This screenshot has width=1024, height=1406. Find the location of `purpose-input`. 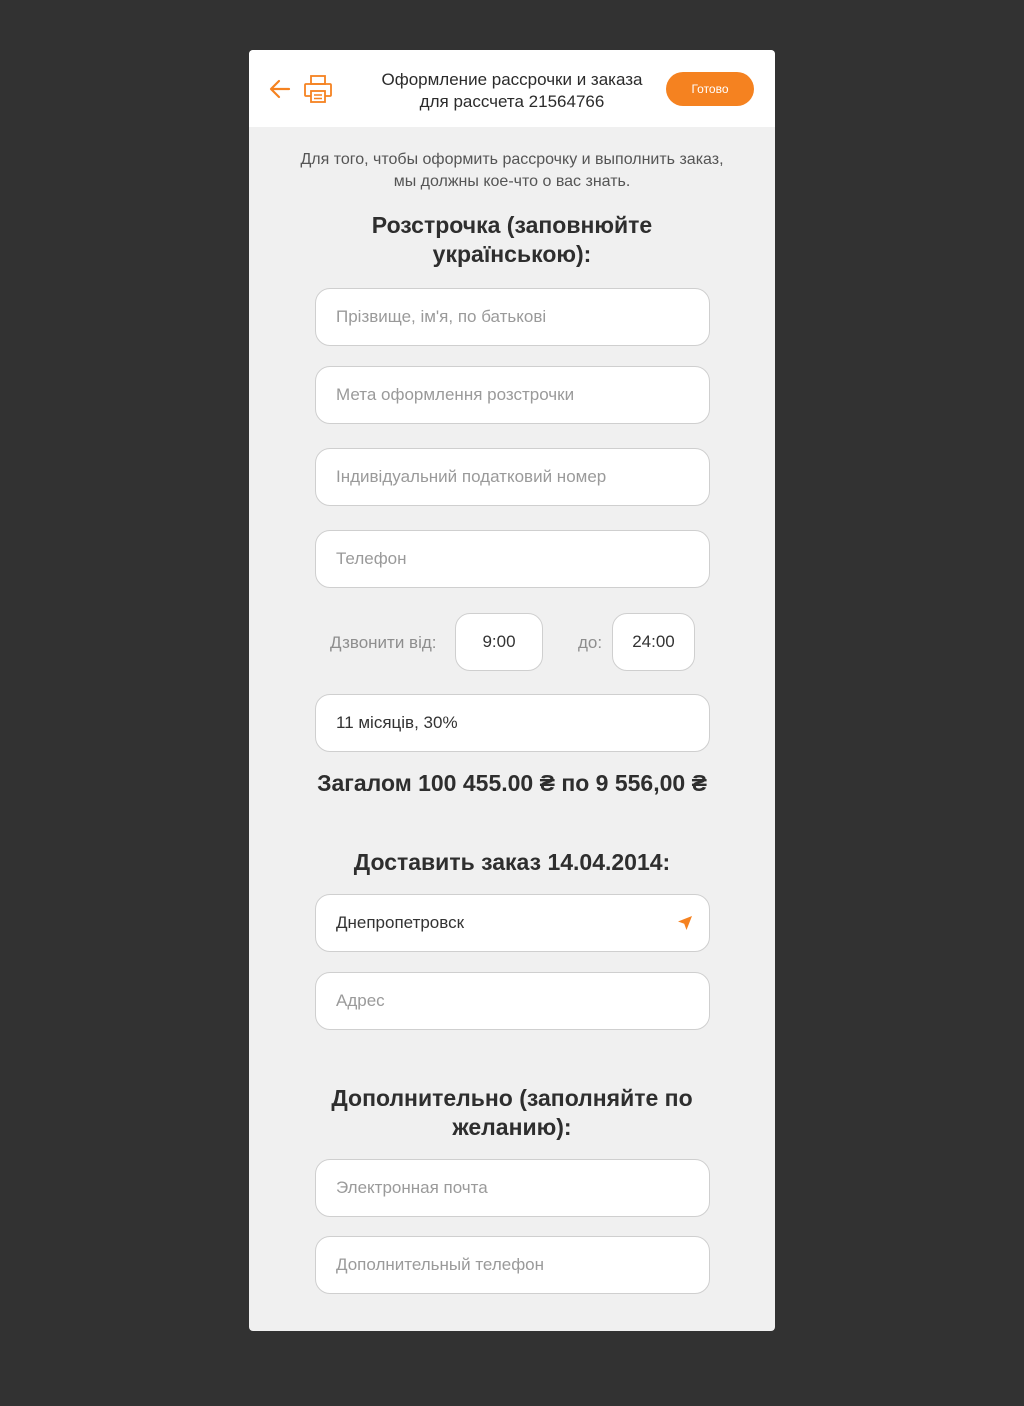

purpose-input is located at coordinates (512, 395).